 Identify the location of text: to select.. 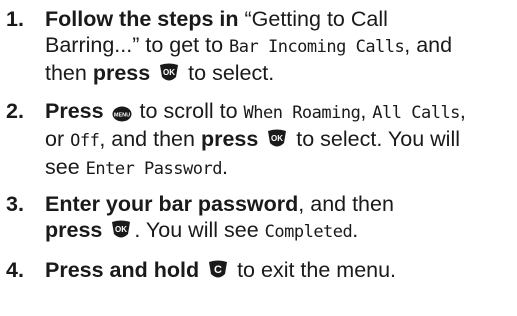
(228, 73).